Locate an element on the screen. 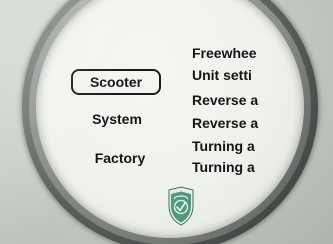 The height and width of the screenshot is (244, 333). option-item-turning-1: Turning a is located at coordinates (237, 146).